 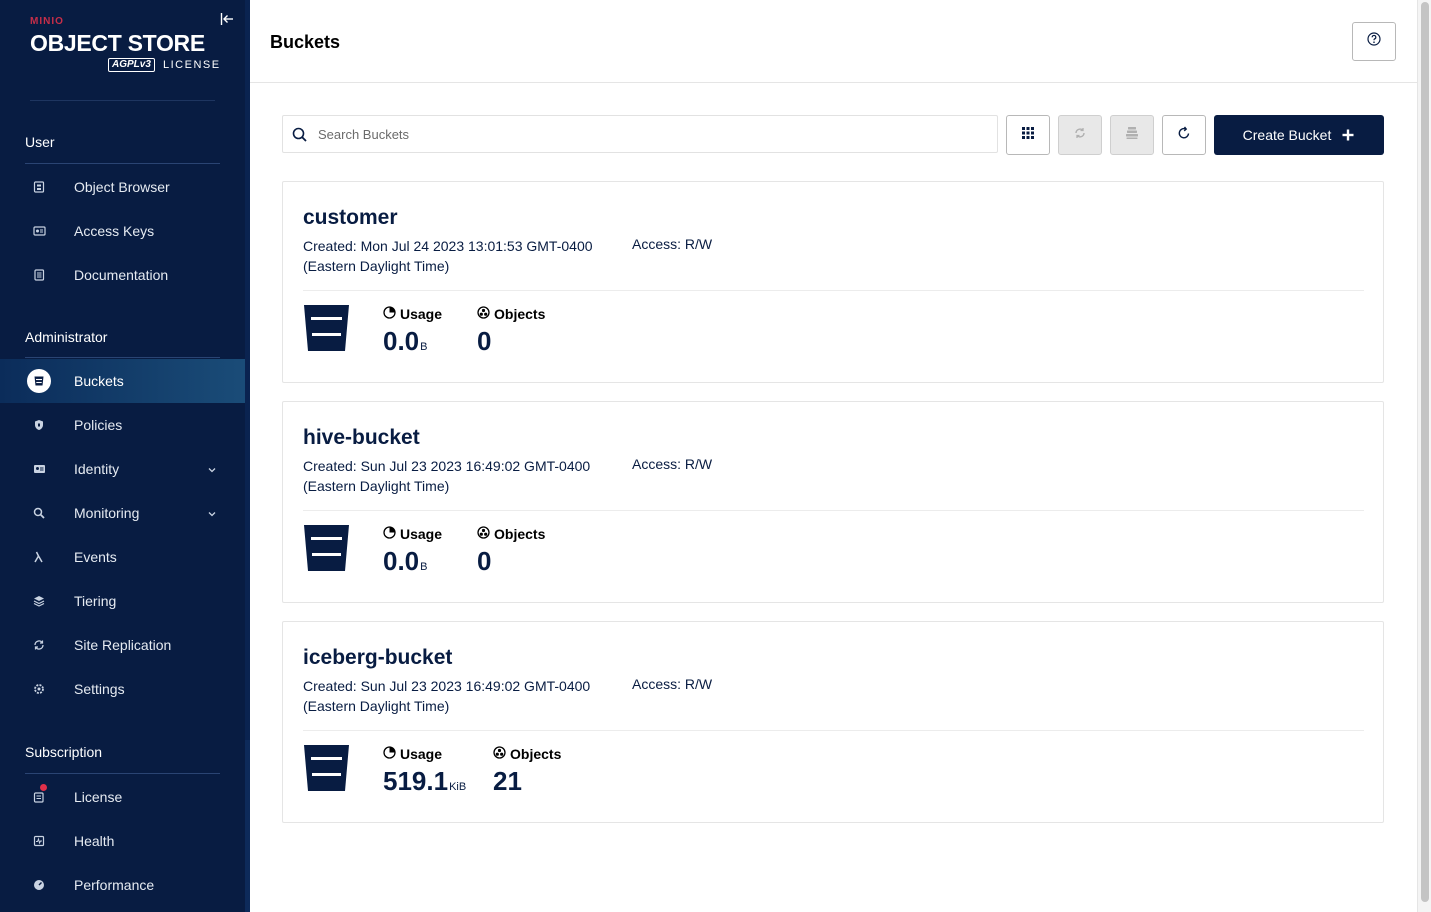 I want to click on notification-badge, so click(x=43, y=787).